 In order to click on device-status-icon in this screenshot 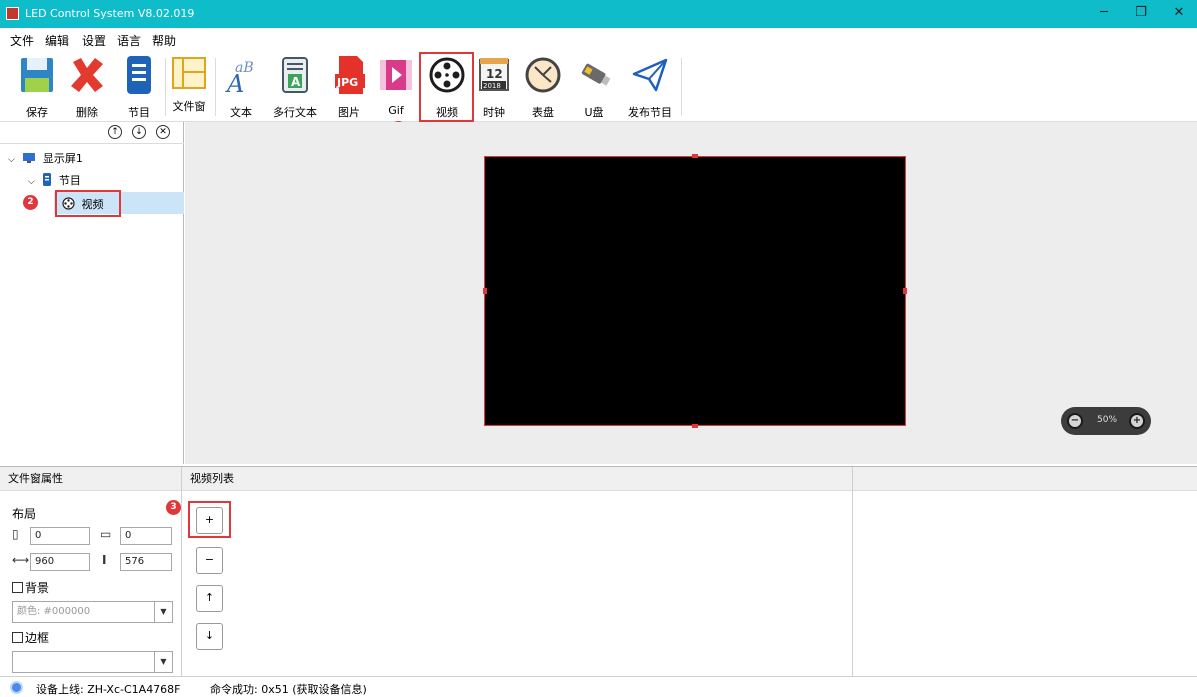, I will do `click(16, 687)`.